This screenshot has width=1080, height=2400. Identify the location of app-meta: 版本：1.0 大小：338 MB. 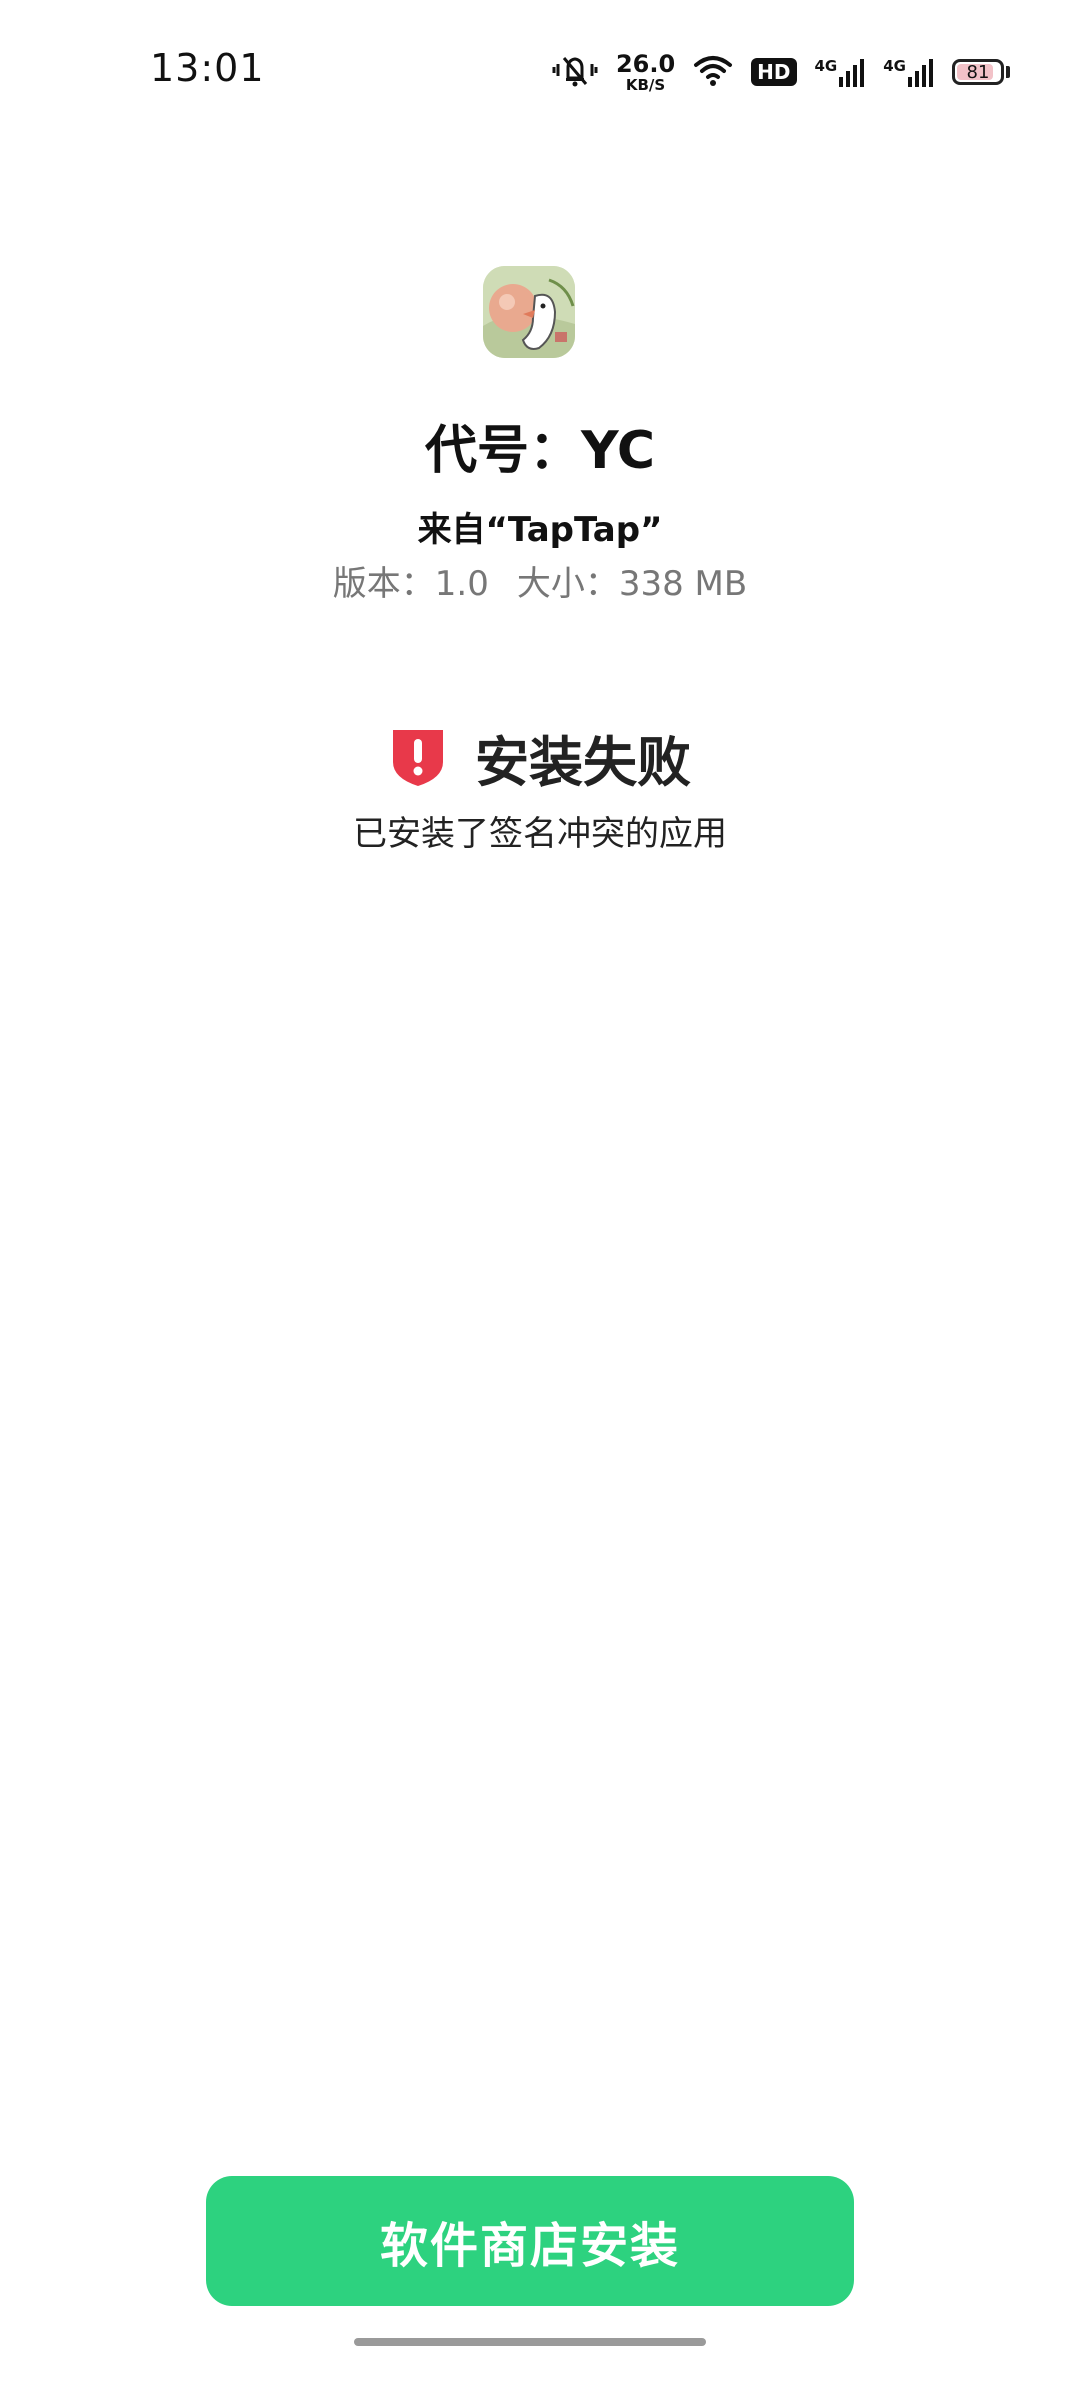
(540, 580).